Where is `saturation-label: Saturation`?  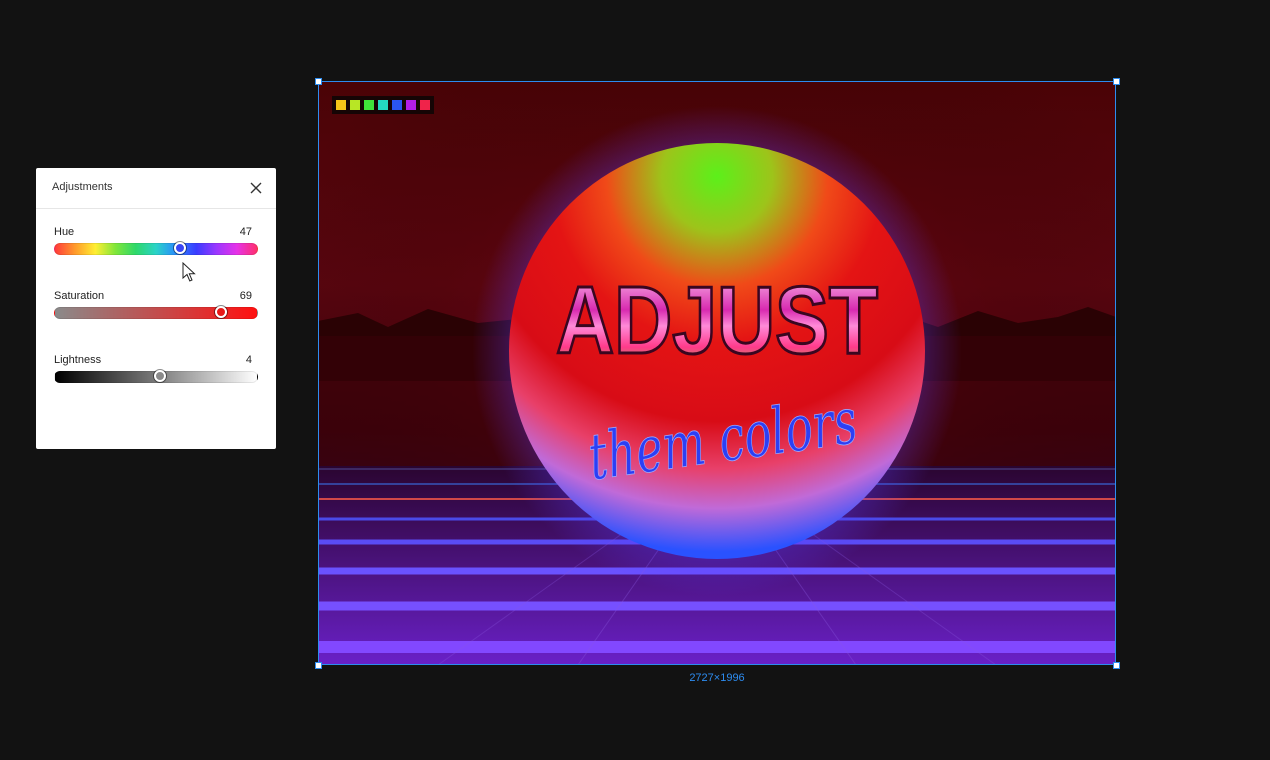
saturation-label: Saturation is located at coordinates (79, 296).